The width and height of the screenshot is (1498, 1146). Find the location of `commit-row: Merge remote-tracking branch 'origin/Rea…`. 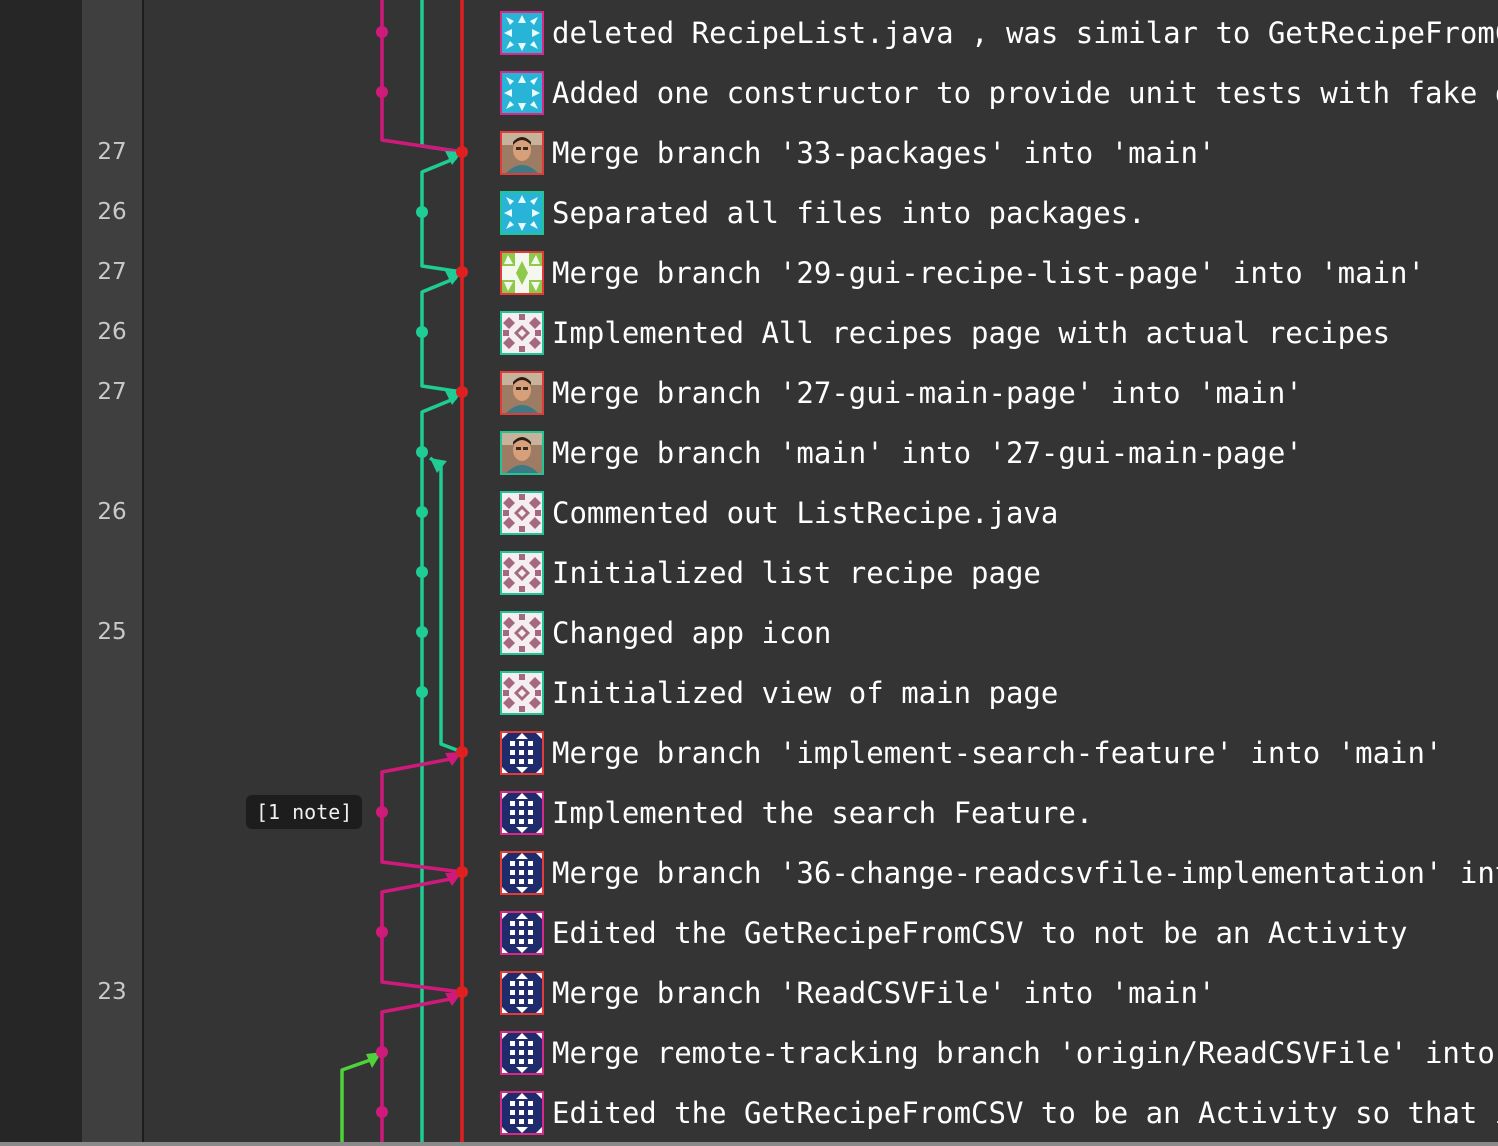

commit-row: Merge remote-tracking branch 'origin/Rea… is located at coordinates (749, 1052).